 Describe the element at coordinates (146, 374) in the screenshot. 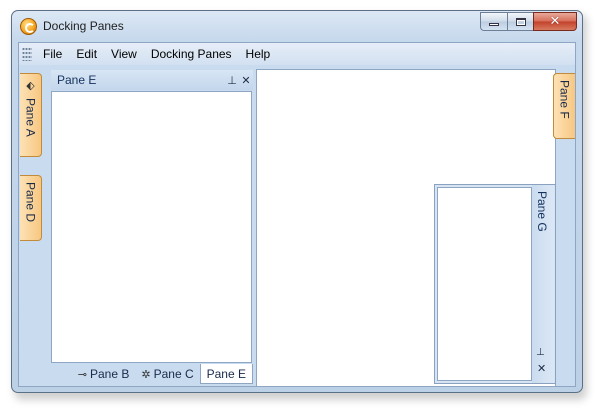

I see `gears-icon: ✲` at that location.